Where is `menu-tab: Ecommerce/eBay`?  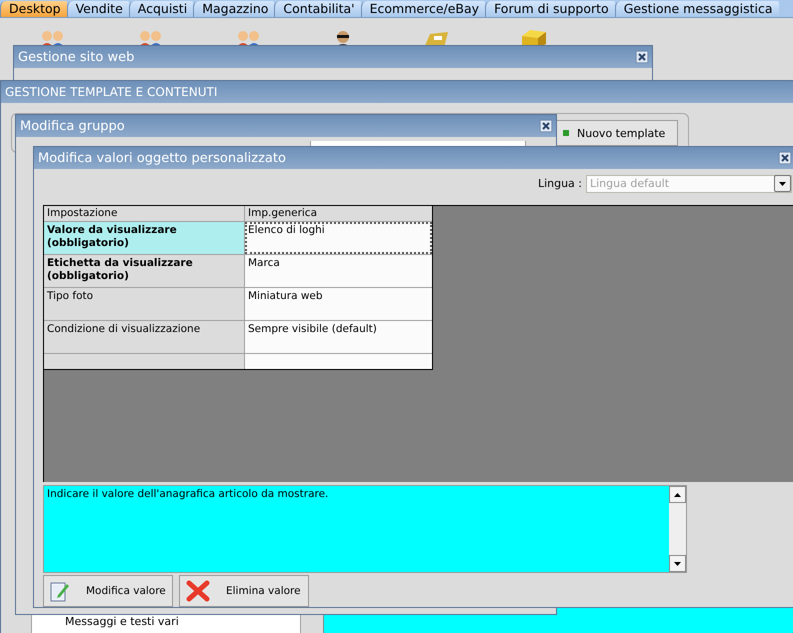
menu-tab: Ecommerce/eBay is located at coordinates (423, 9).